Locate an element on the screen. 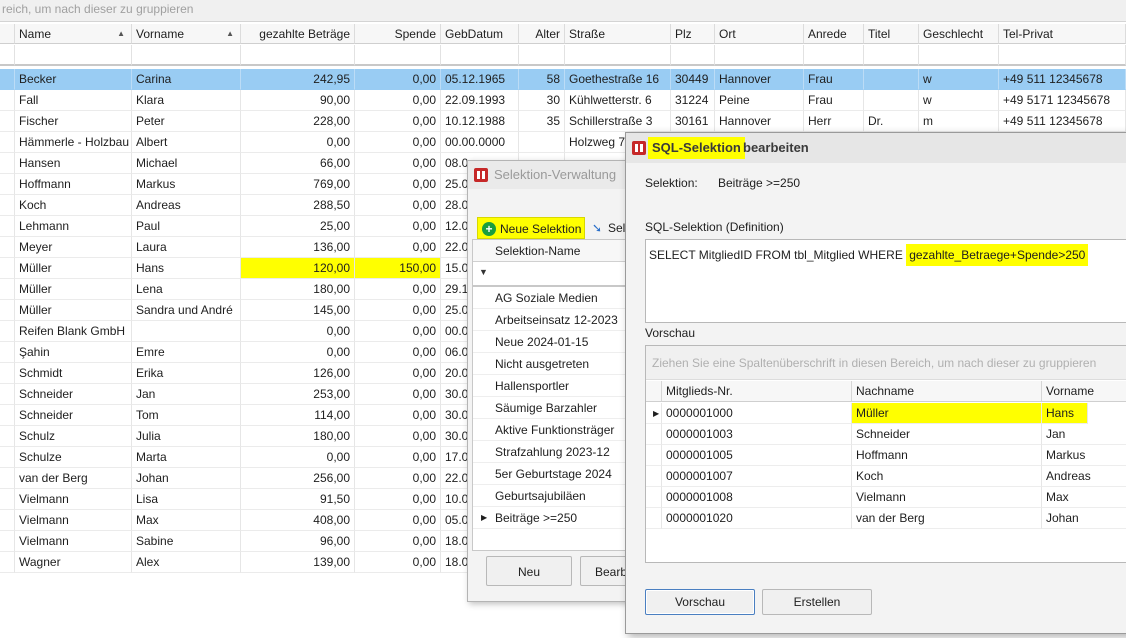 Image resolution: width=1126 pixels, height=638 pixels. cell-strasse: Kühlwetterstr. 6 is located at coordinates (618, 100).